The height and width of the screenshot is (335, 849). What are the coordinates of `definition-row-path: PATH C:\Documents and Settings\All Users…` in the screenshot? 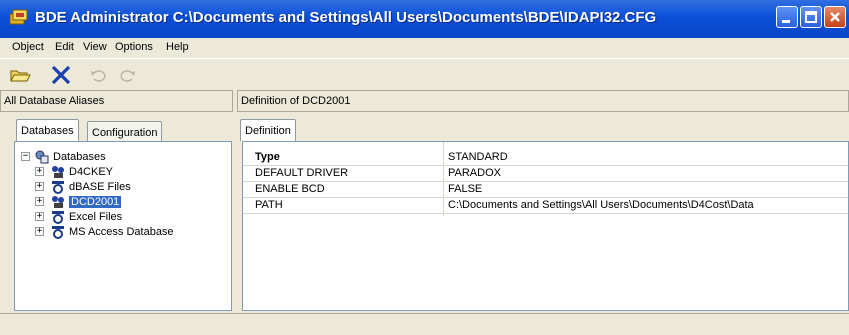 It's located at (545, 205).